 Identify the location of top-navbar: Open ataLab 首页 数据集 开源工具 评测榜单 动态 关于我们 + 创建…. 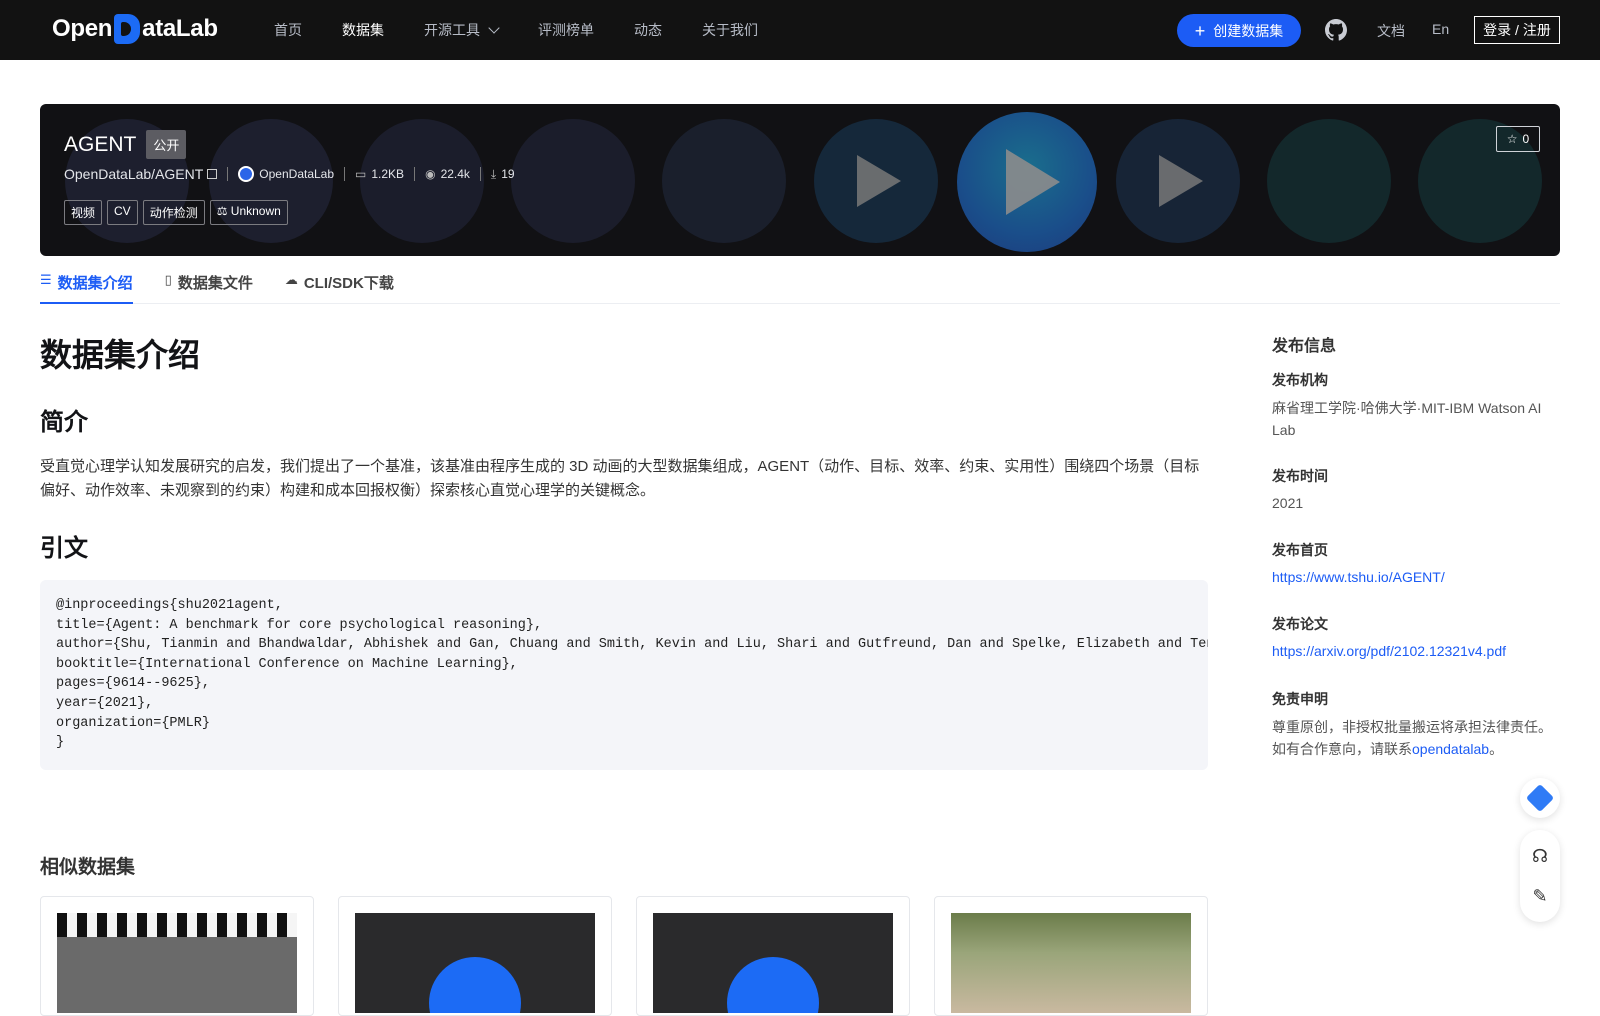
(800, 30).